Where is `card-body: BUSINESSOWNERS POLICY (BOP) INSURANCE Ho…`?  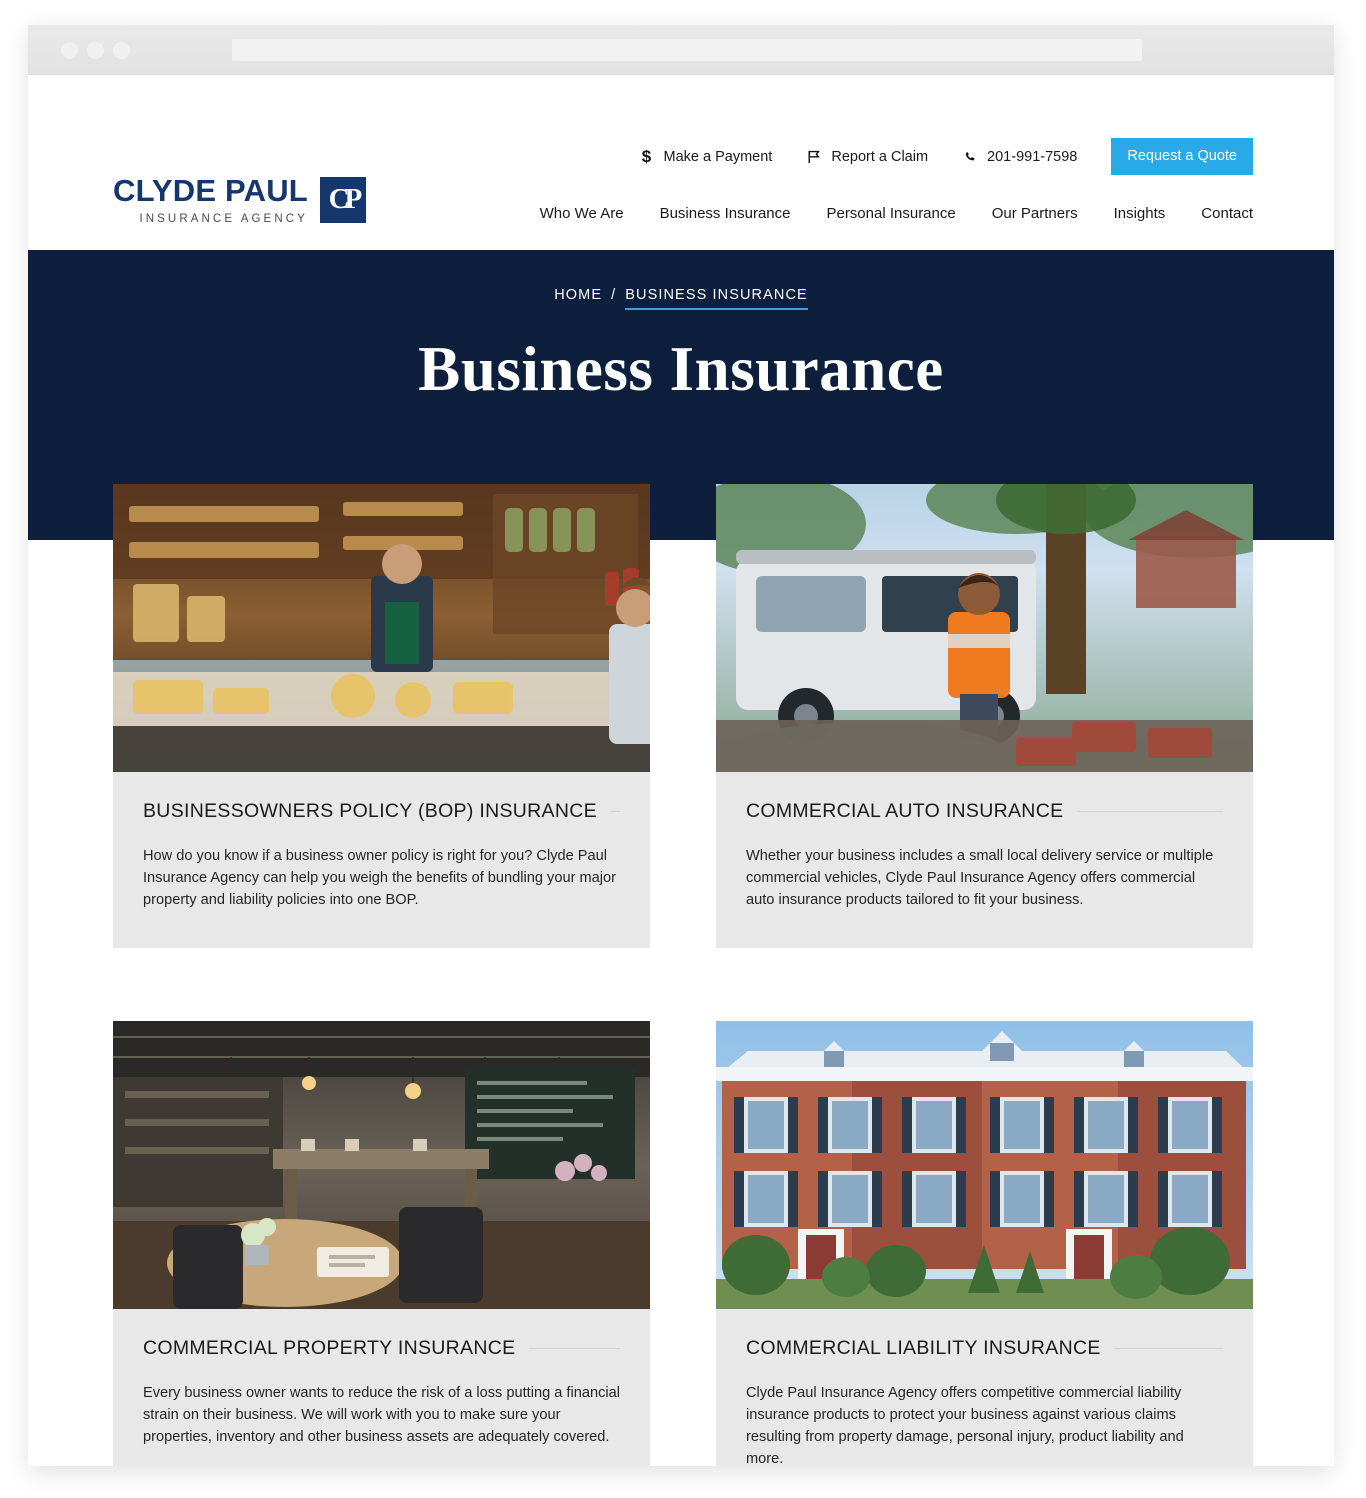
card-body: BUSINESSOWNERS POLICY (BOP) INSURANCE Ho… is located at coordinates (381, 860).